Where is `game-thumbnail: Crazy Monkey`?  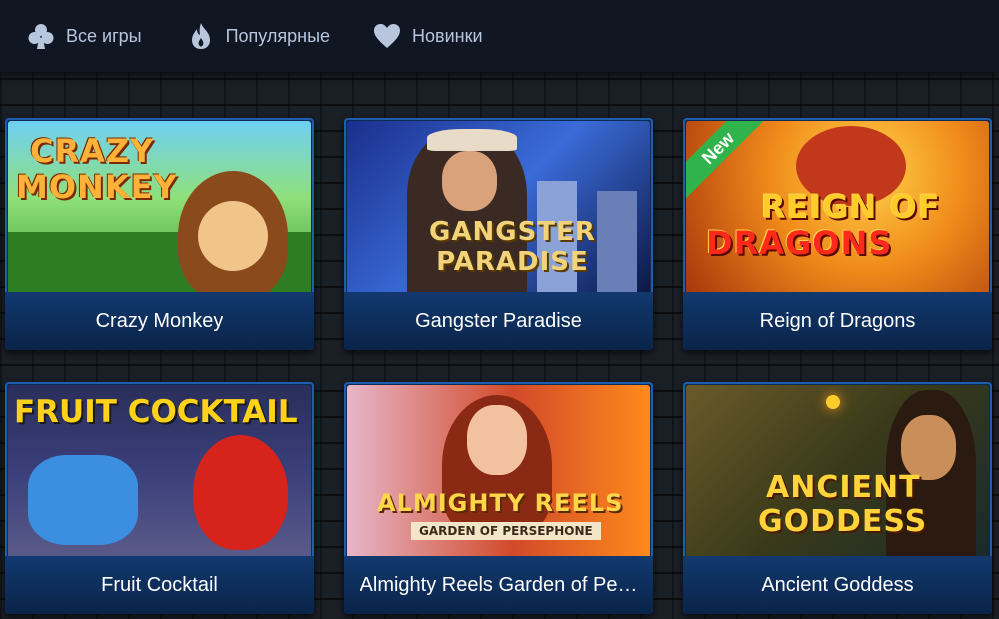 game-thumbnail: Crazy Monkey is located at coordinates (159, 206).